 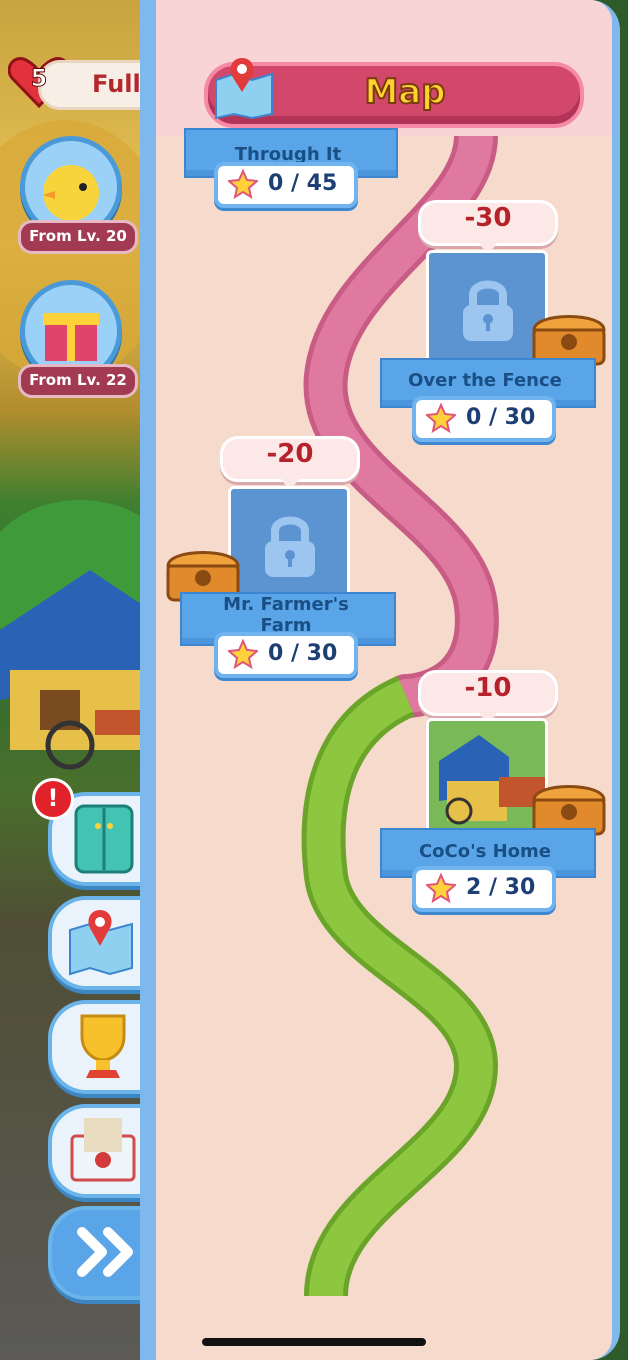 What do you see at coordinates (488, 227) in the screenshot?
I see `stage-cost-2: -30` at bounding box center [488, 227].